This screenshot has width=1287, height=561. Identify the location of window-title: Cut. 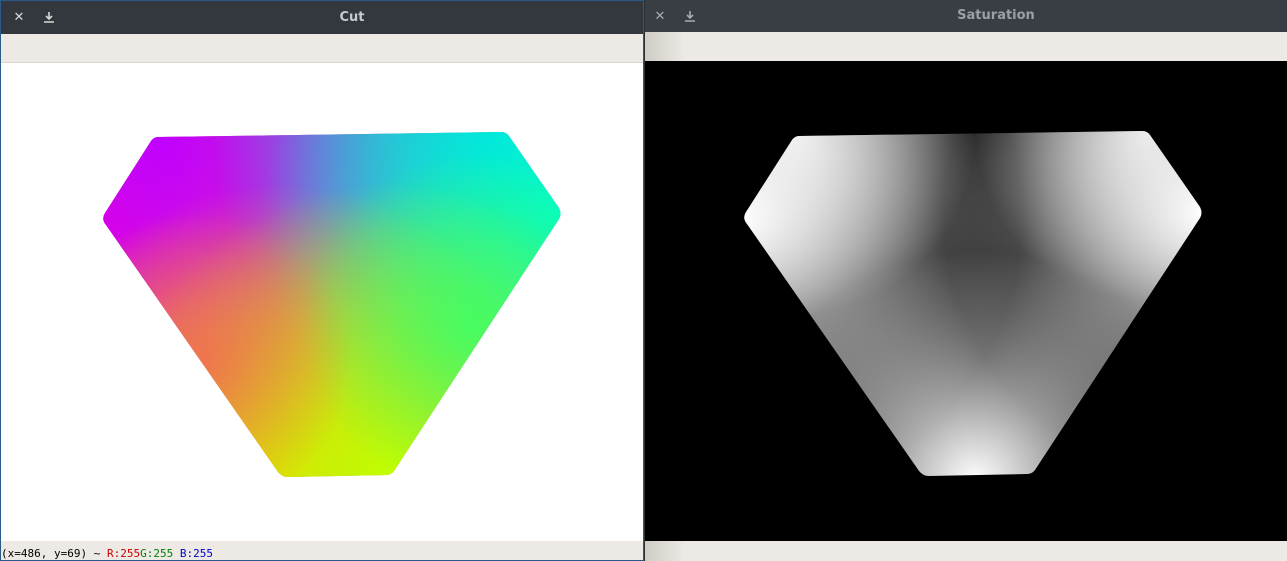
(352, 17).